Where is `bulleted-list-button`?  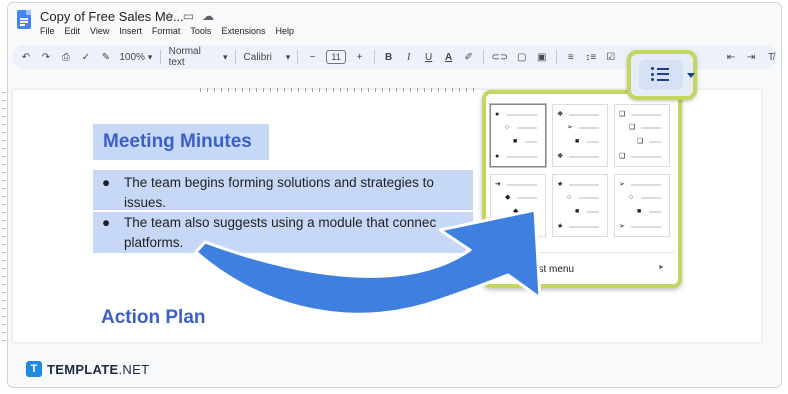
bulleted-list-button is located at coordinates (667, 75).